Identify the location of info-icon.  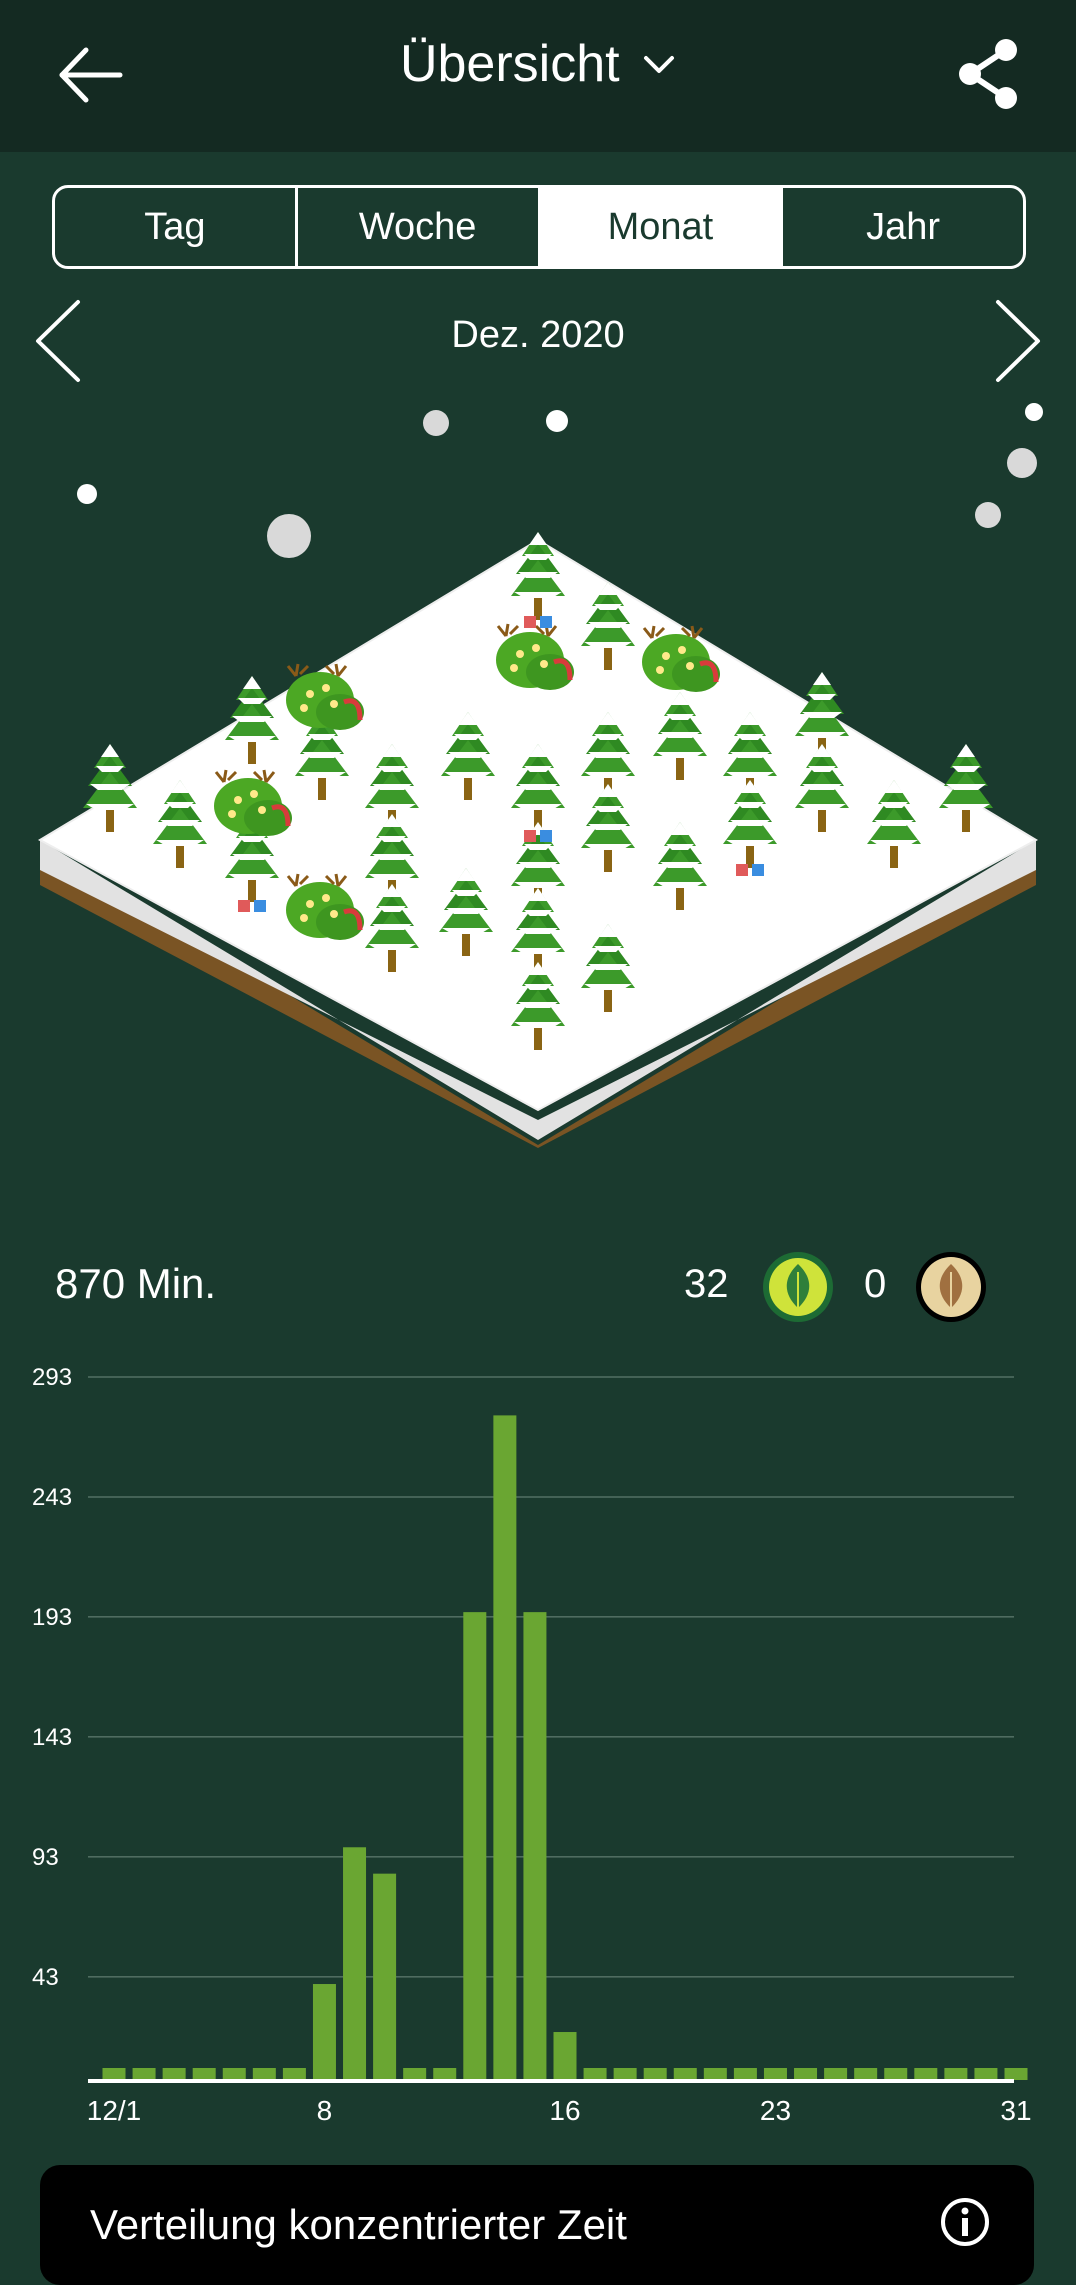
(965, 2222).